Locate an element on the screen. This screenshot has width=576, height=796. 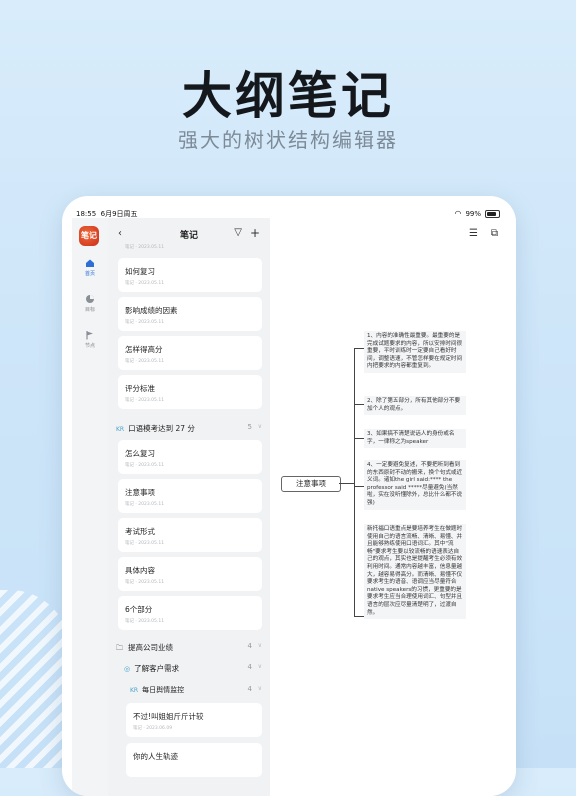
group-company-growth: 🗀 提高公司业绩 4 ∨ is located at coordinates (189, 649).